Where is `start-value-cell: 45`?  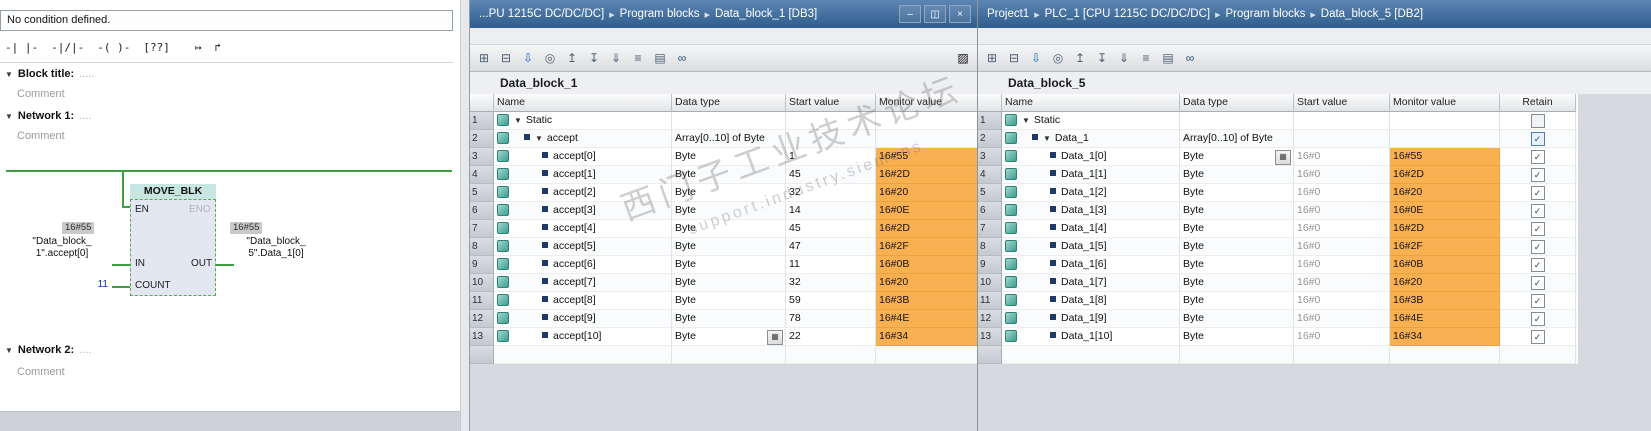
start-value-cell: 45 is located at coordinates (831, 229).